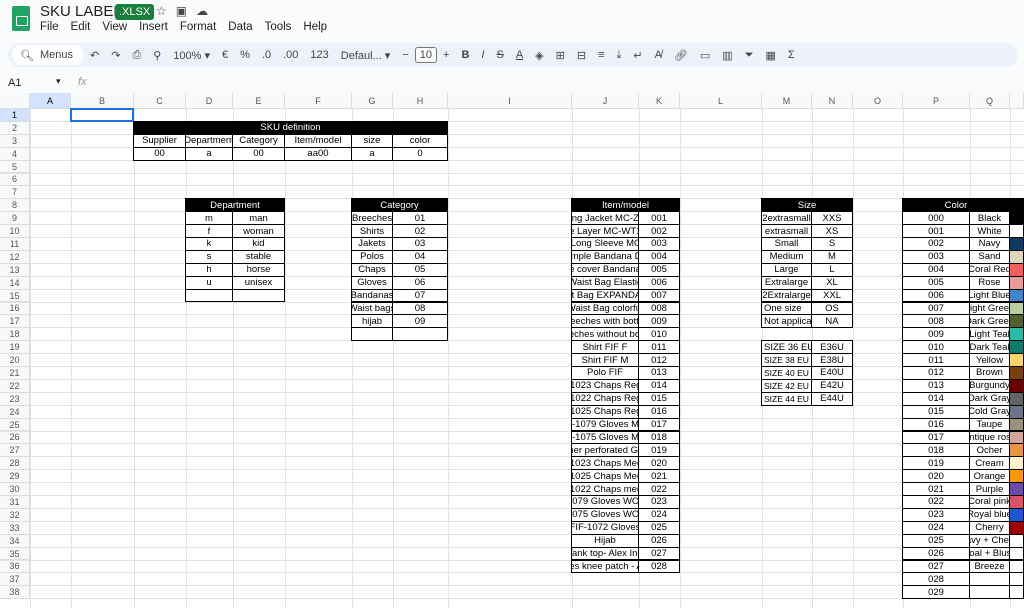  Describe the element at coordinates (159, 140) in the screenshot. I see `column-label: Supplier` at that location.